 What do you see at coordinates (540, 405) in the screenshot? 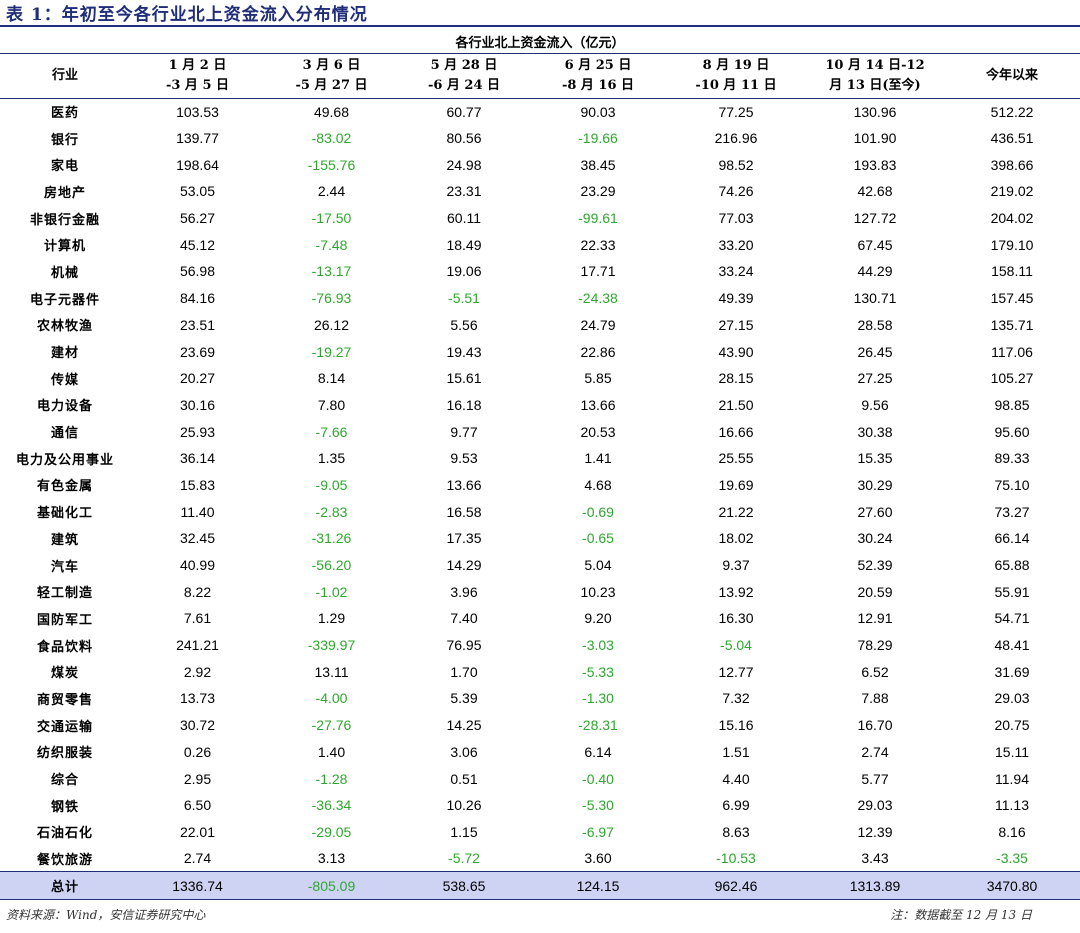
I see `table-row: 电力设备 30.16 7.80 16.18 13.66 21.50 9.56 98.85` at bounding box center [540, 405].